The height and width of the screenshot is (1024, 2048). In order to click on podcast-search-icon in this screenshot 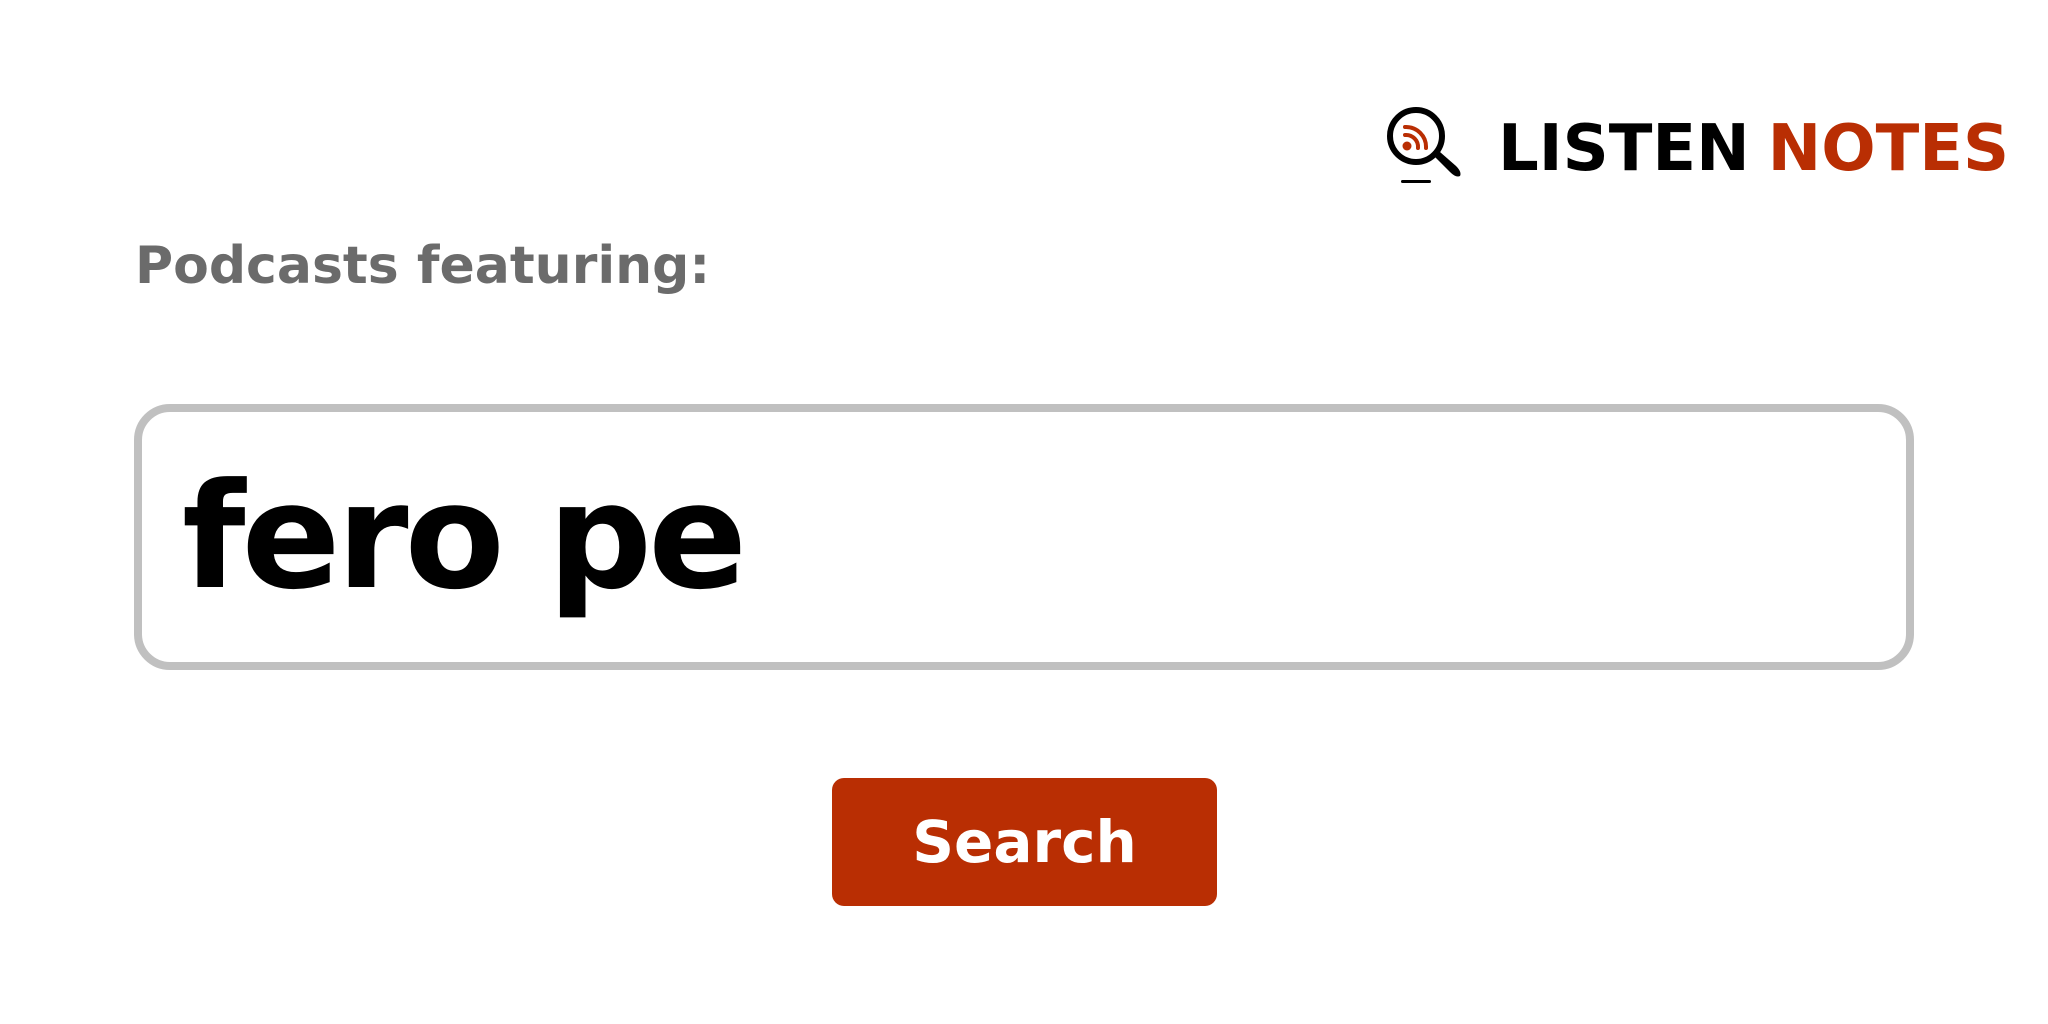, I will do `click(1424, 145)`.